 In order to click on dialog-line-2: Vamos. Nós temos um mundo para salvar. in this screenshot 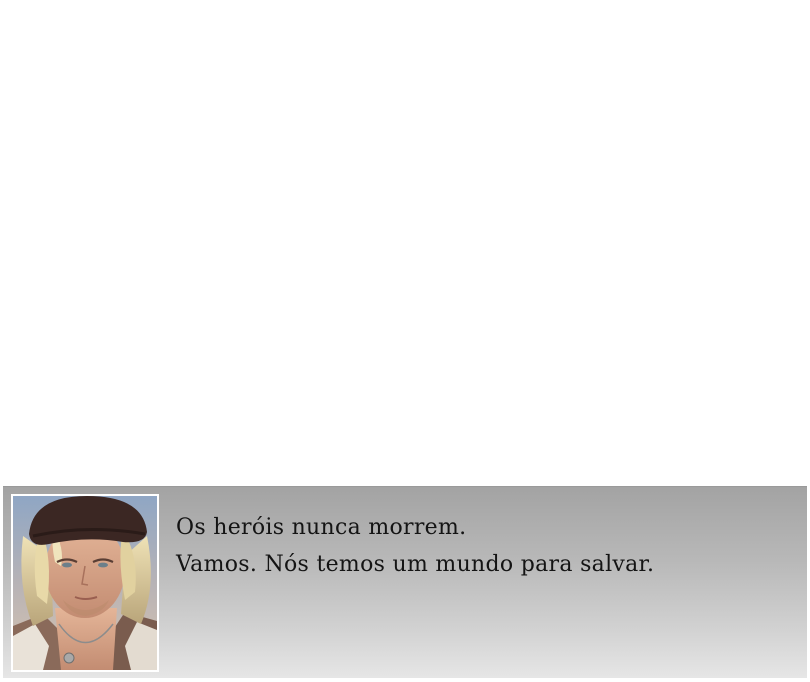, I will do `click(415, 564)`.